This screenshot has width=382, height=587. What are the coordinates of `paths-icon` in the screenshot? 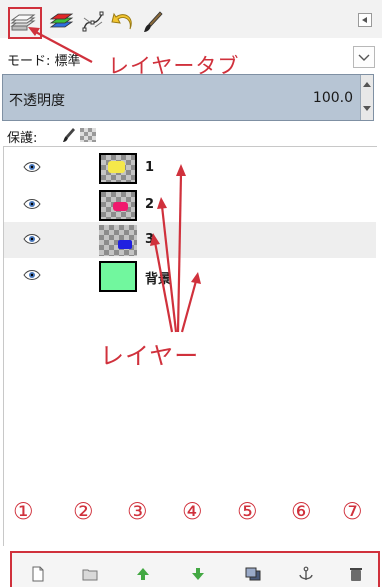 It's located at (93, 21).